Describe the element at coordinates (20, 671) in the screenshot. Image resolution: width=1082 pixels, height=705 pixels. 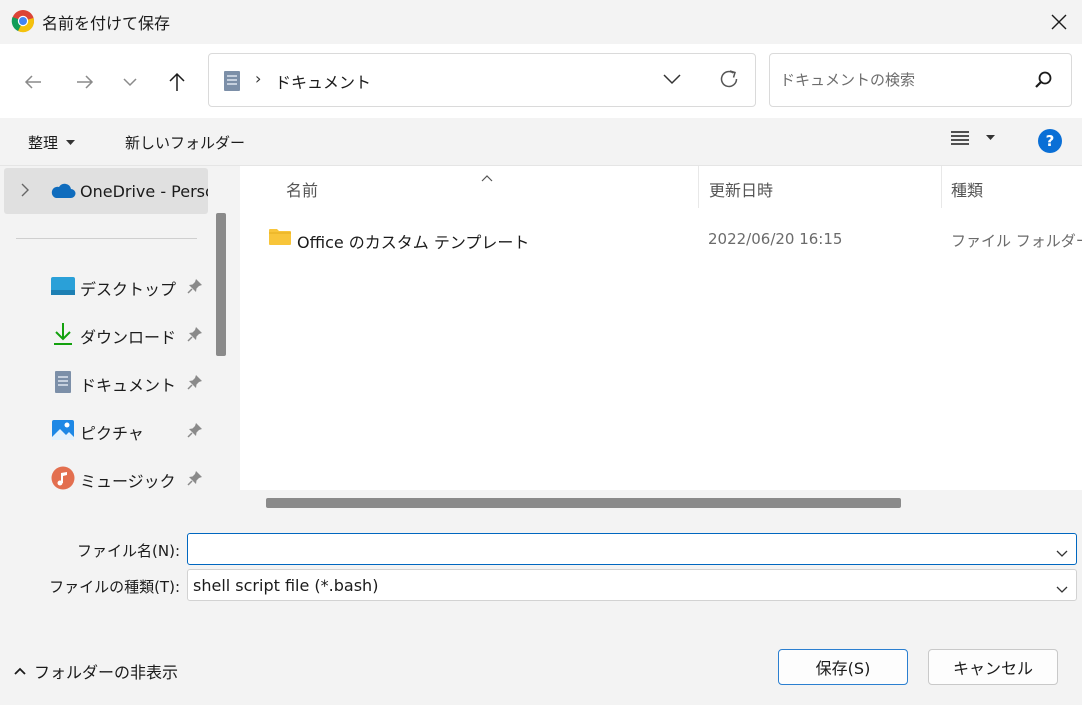
I see `chevron-up-icon` at that location.